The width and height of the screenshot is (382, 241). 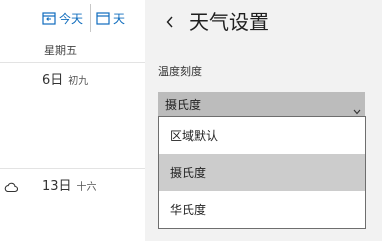 What do you see at coordinates (60, 50) in the screenshot?
I see `weekday-header: 星期五` at bounding box center [60, 50].